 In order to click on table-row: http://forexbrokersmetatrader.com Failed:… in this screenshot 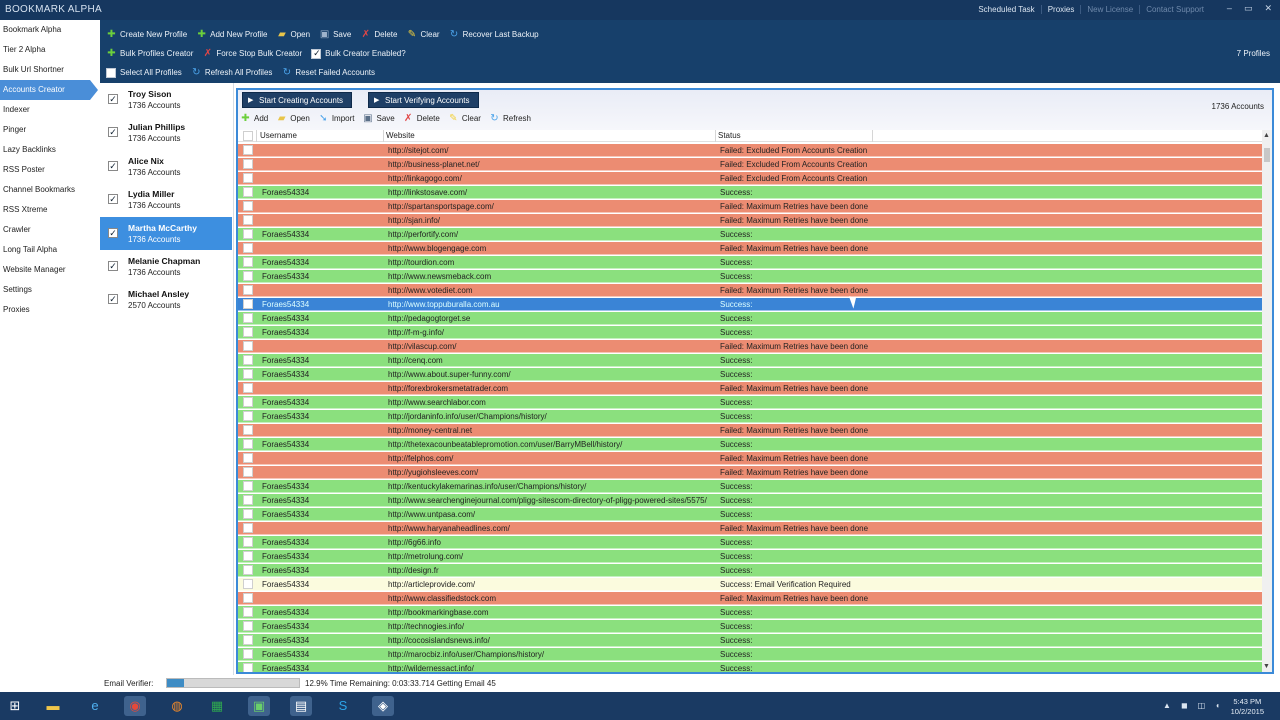, I will do `click(750, 388)`.